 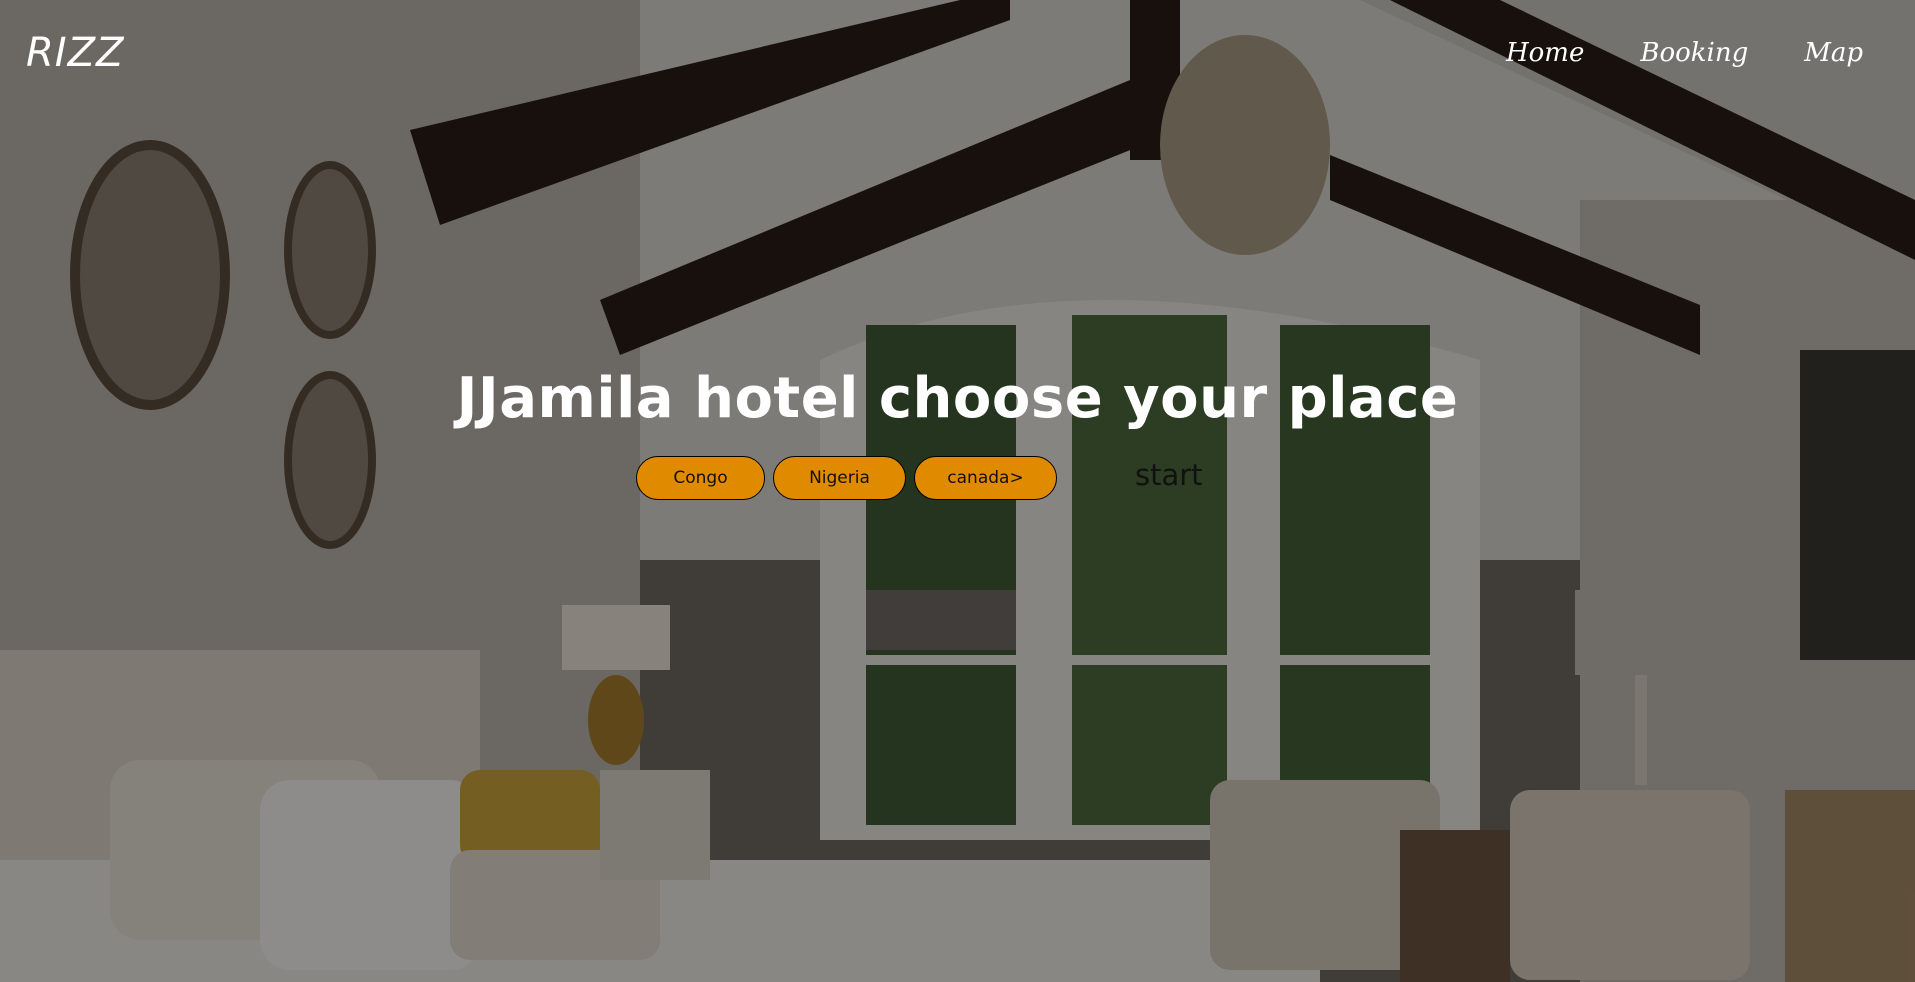 I want to click on nav-booking-link: Booking, so click(x=1694, y=53).